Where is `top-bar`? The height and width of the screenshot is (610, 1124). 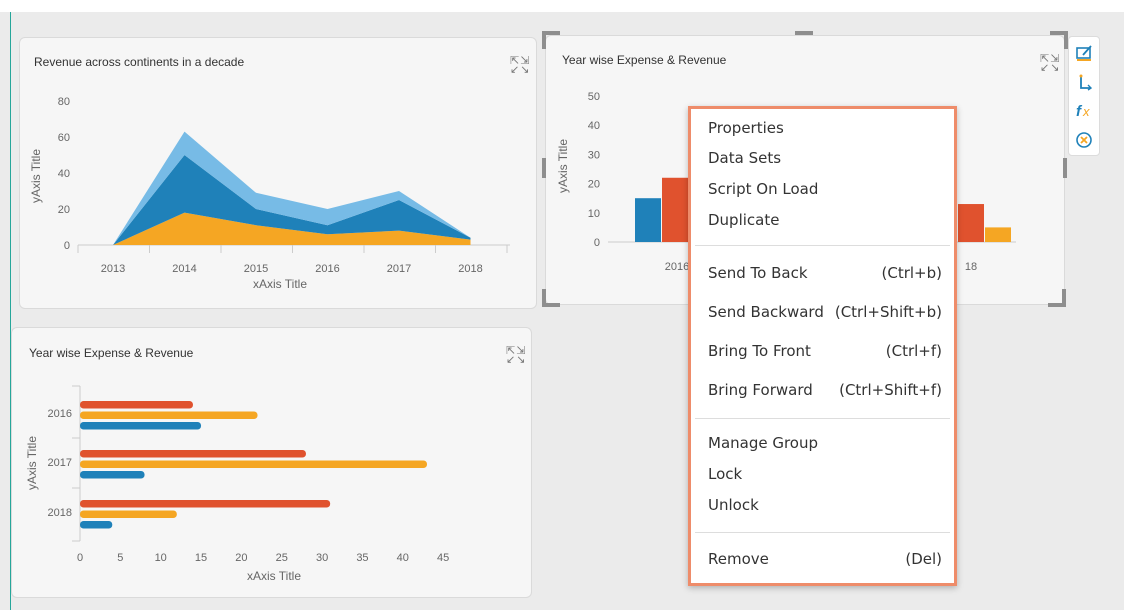
top-bar is located at coordinates (562, 6).